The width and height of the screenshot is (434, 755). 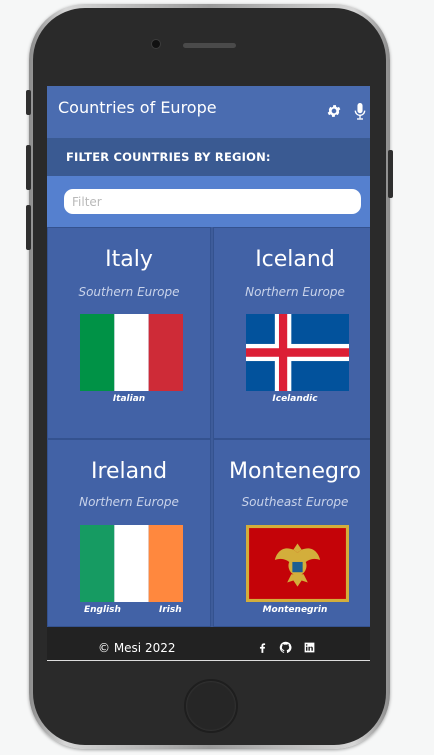 What do you see at coordinates (28, 167) in the screenshot?
I see `side-button-volume-up` at bounding box center [28, 167].